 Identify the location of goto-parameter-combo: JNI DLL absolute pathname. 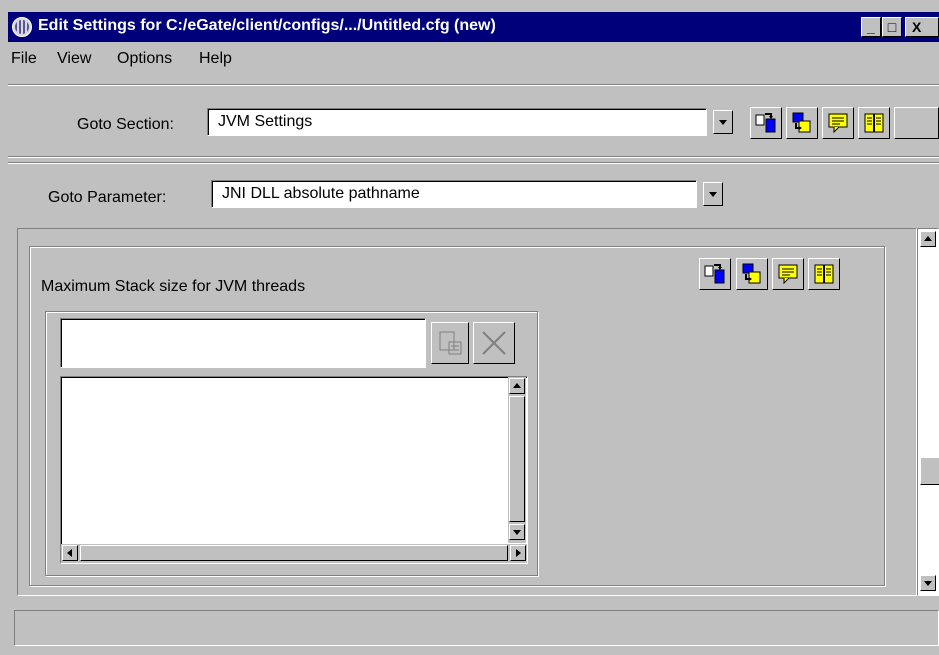
(454, 194).